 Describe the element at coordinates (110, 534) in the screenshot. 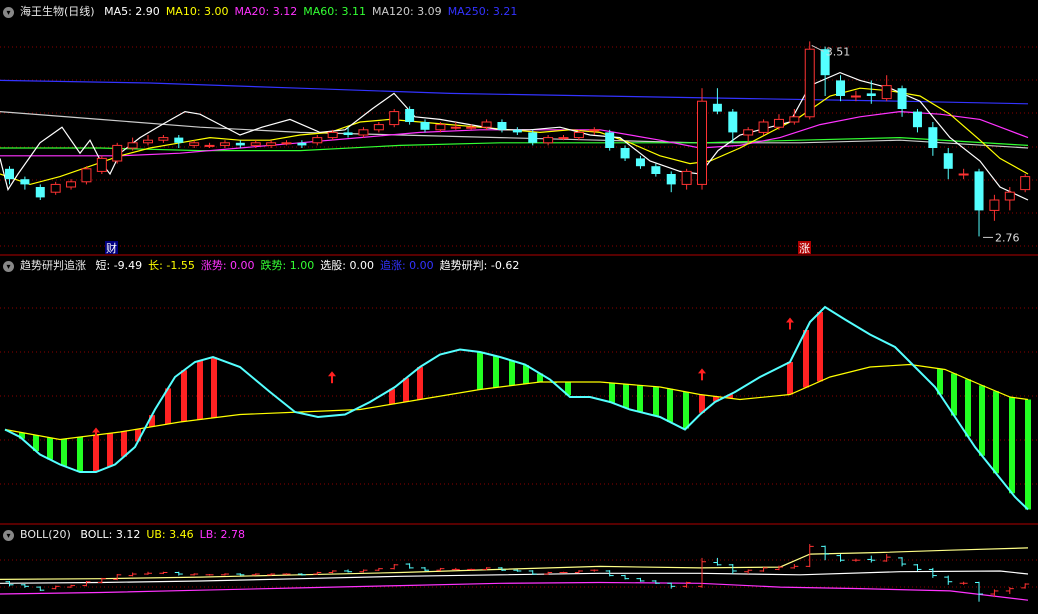

I see `legend-item: BOLL: 3.12` at that location.